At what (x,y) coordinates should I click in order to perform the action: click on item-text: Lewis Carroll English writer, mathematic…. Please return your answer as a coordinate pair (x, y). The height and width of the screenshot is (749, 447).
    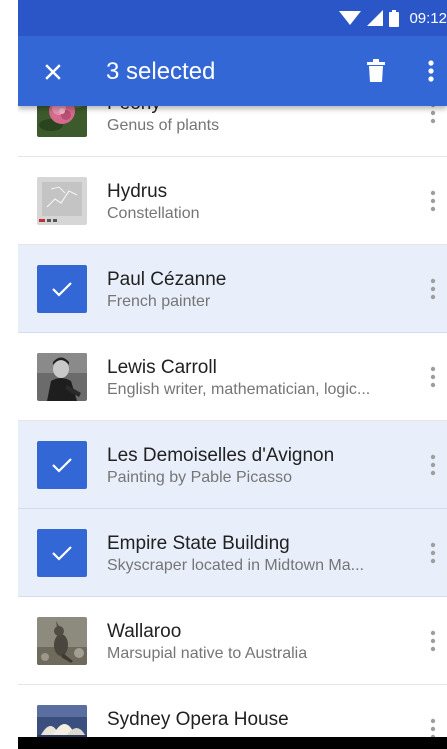
    Looking at the image, I should click on (257, 378).